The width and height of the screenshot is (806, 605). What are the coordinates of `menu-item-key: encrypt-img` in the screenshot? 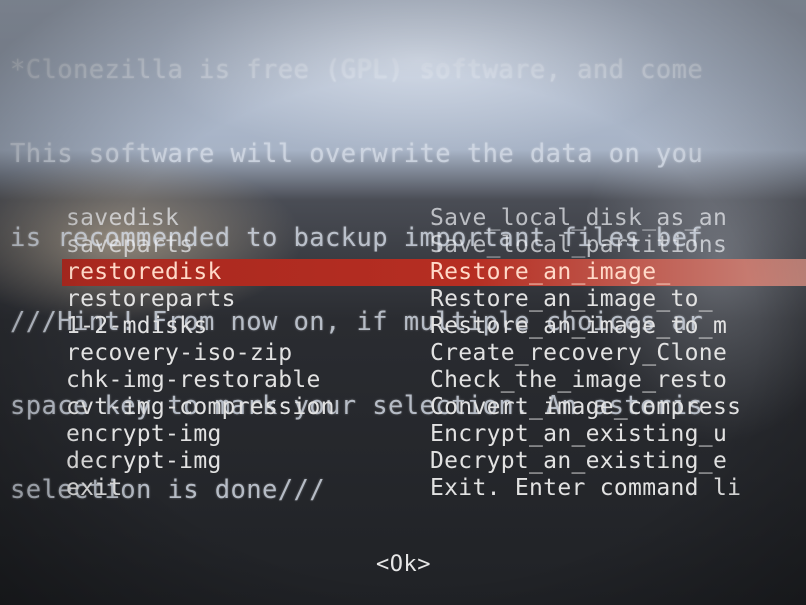 It's located at (144, 434).